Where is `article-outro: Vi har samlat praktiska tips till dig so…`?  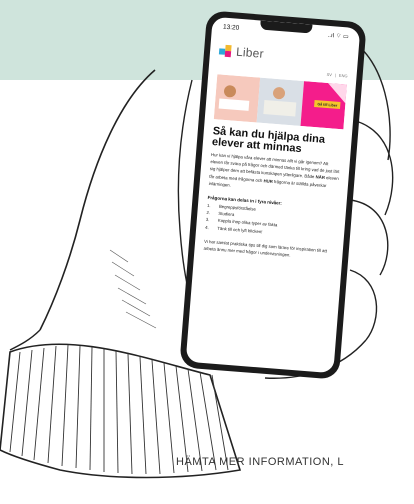 article-outro: Vi har samlat praktiska tips till dig so… is located at coordinates (265, 248).